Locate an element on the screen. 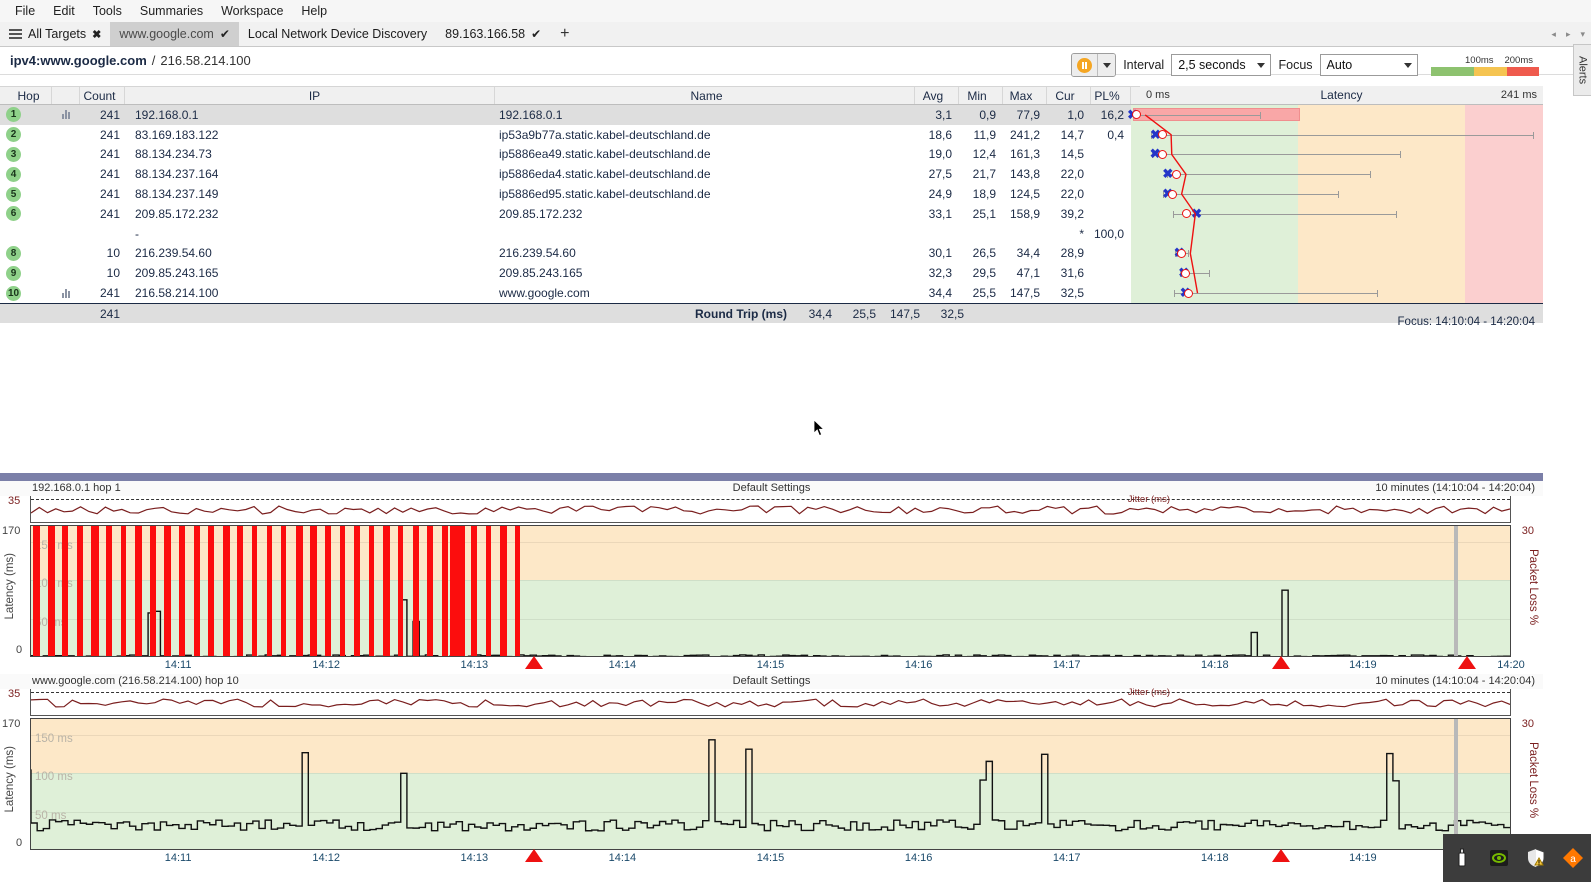 This screenshot has width=1591, height=882. hop-badge: 9 is located at coordinates (13, 273).